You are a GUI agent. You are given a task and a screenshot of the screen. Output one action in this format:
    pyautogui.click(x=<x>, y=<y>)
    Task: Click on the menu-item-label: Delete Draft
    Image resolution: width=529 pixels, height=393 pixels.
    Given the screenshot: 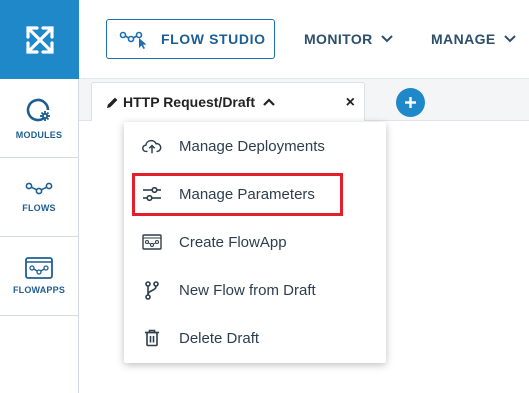 What is the action you would take?
    pyautogui.click(x=219, y=338)
    